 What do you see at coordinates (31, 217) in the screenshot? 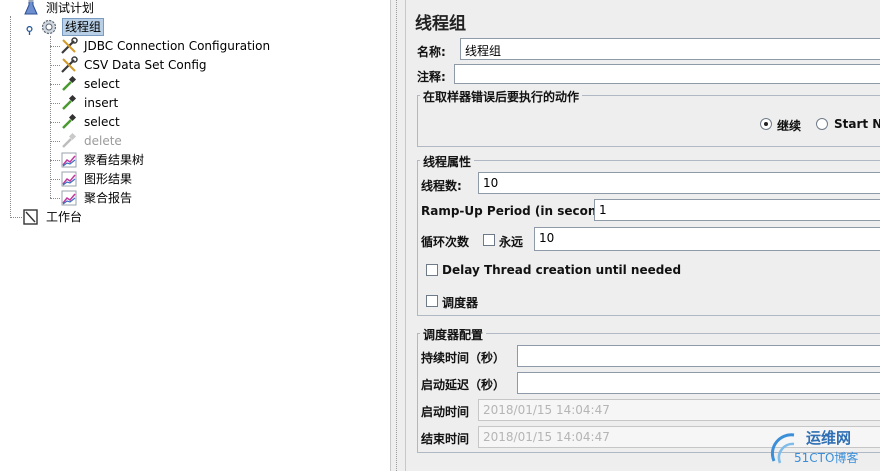
I see `workbench-icon` at bounding box center [31, 217].